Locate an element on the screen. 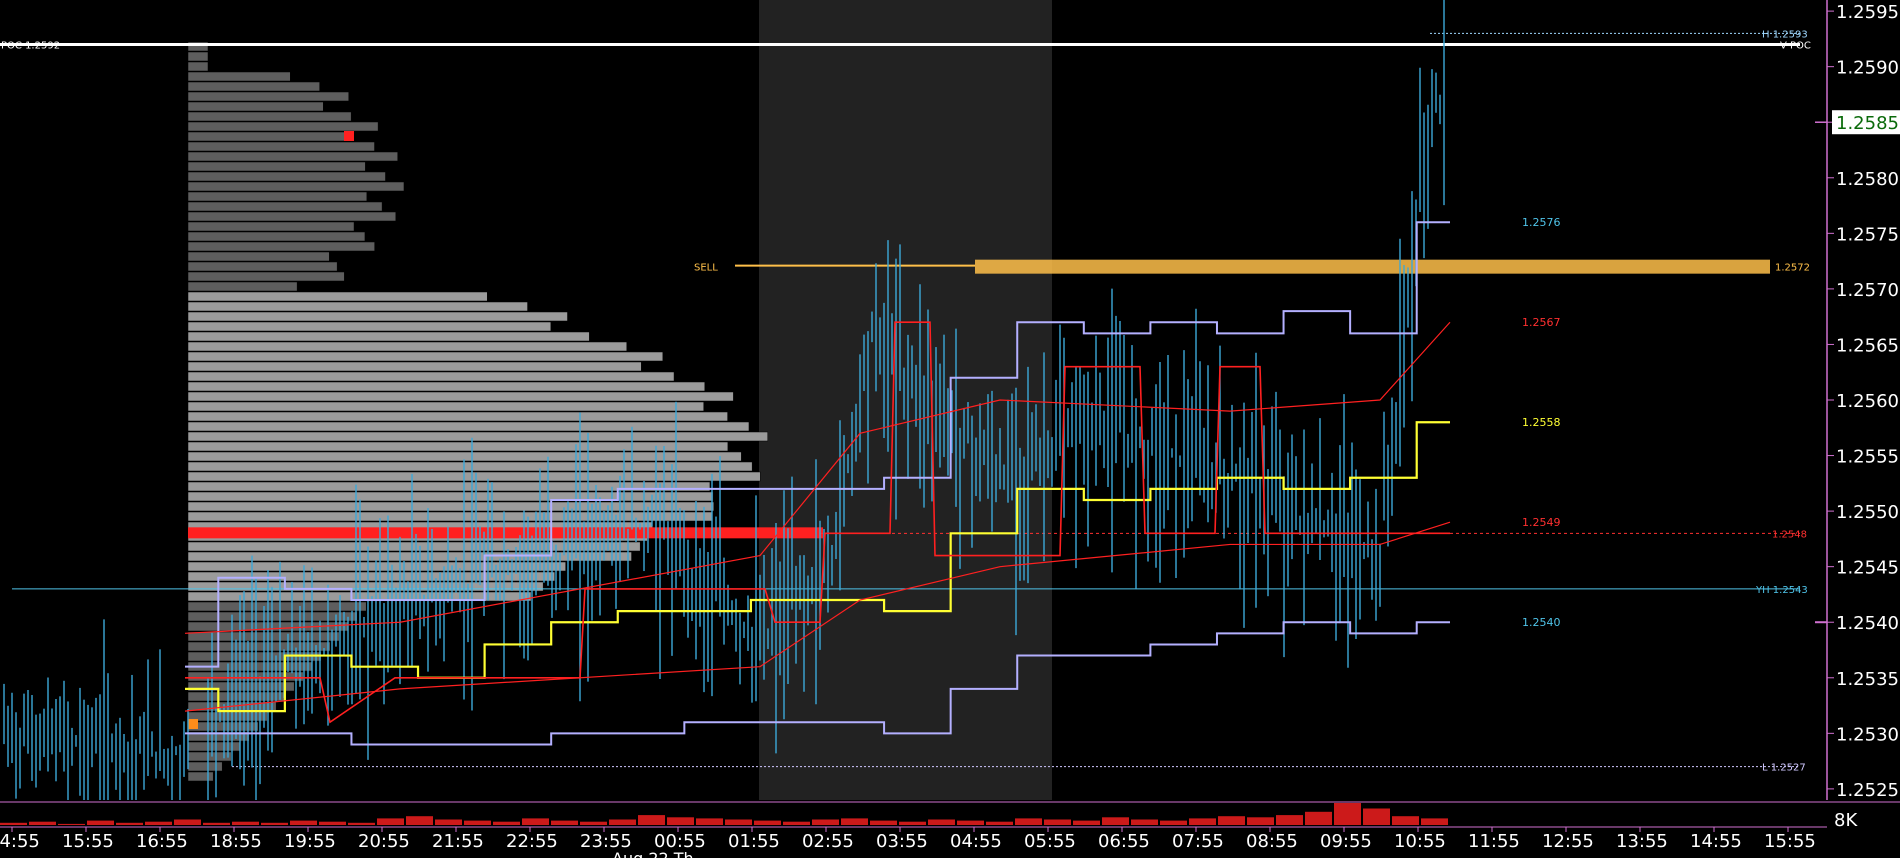 The image size is (1900, 858). y-tick-label: 1.2595 is located at coordinates (1867, 12).